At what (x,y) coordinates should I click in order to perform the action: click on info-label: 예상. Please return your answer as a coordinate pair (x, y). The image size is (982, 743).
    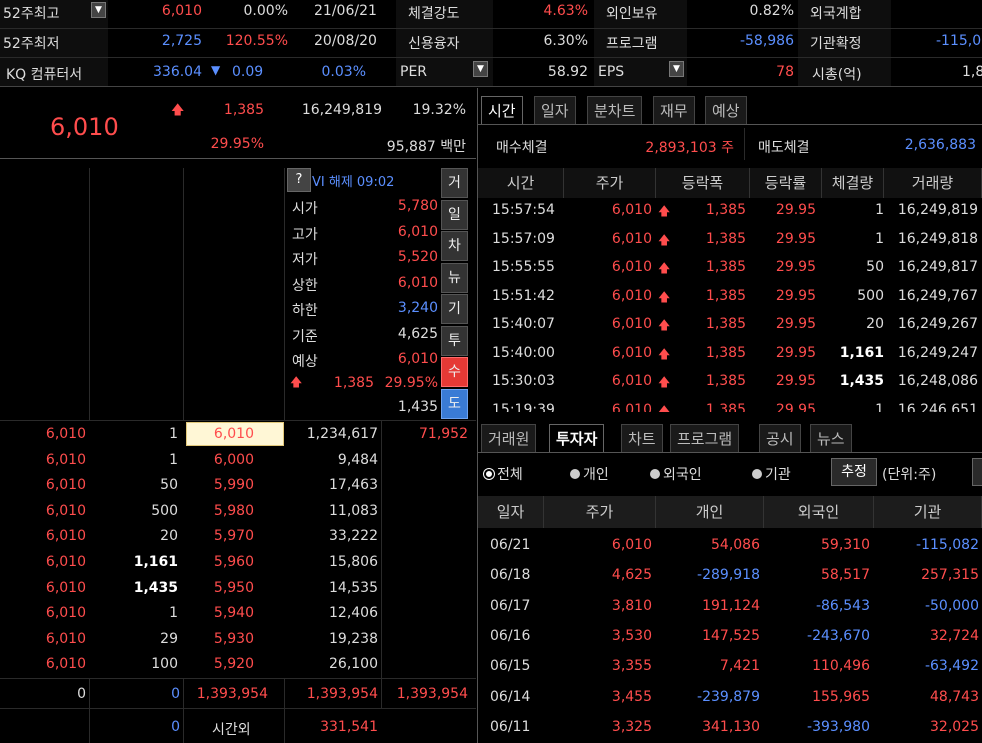
    Looking at the image, I should click on (305, 362).